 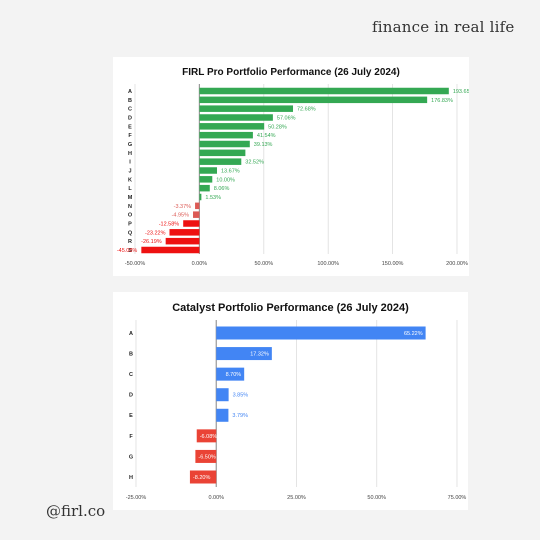 I want to click on bar-M, so click(x=200, y=197).